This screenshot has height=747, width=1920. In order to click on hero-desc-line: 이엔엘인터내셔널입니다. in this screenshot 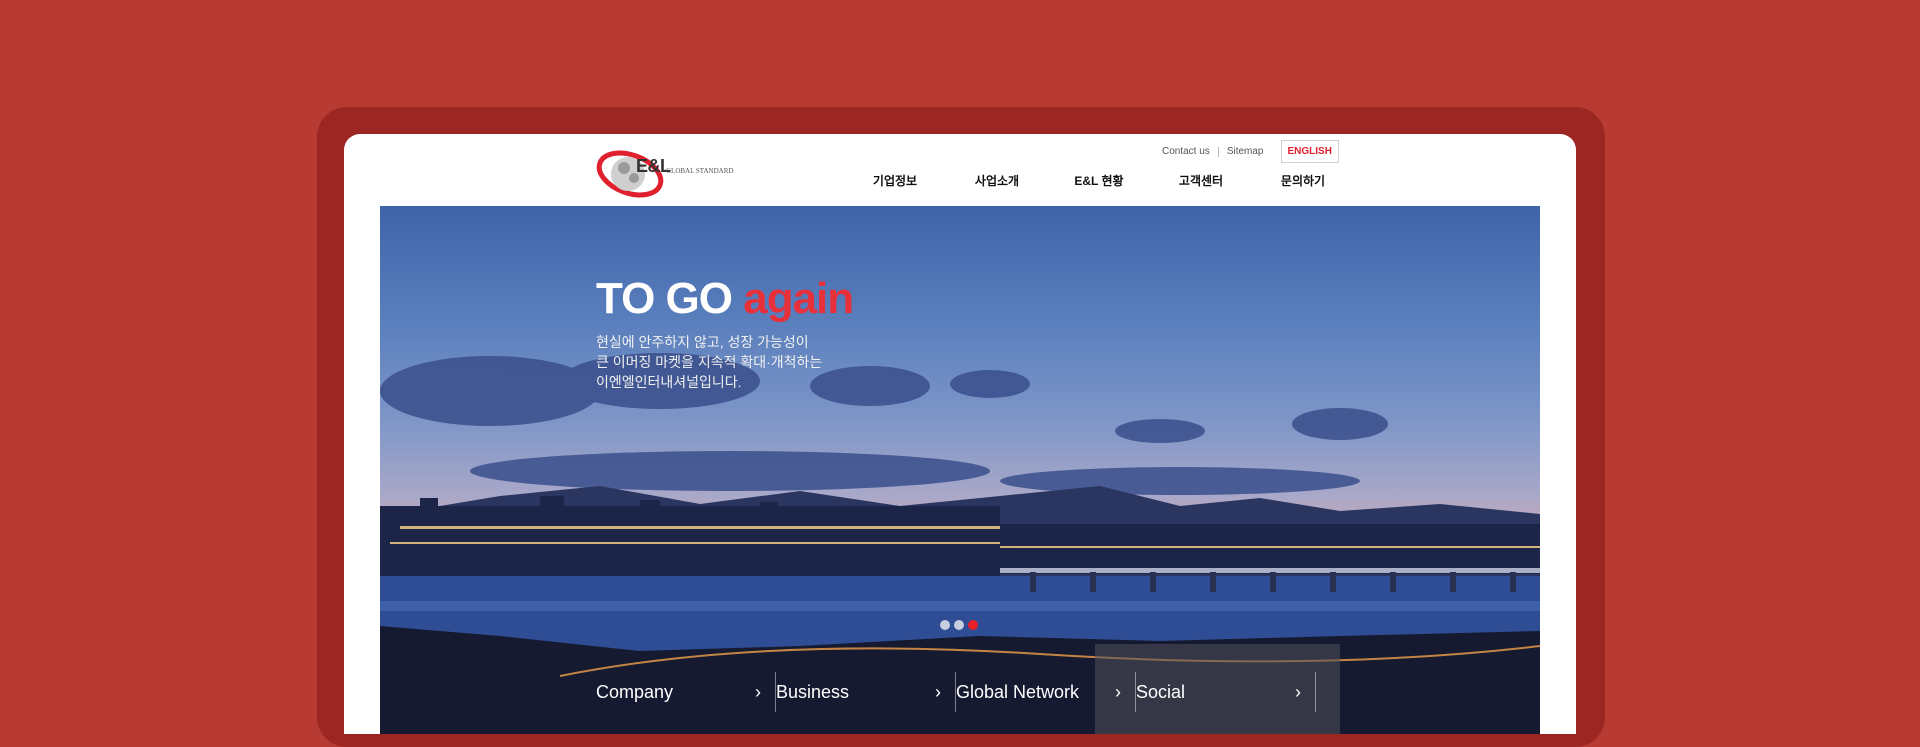, I will do `click(669, 382)`.